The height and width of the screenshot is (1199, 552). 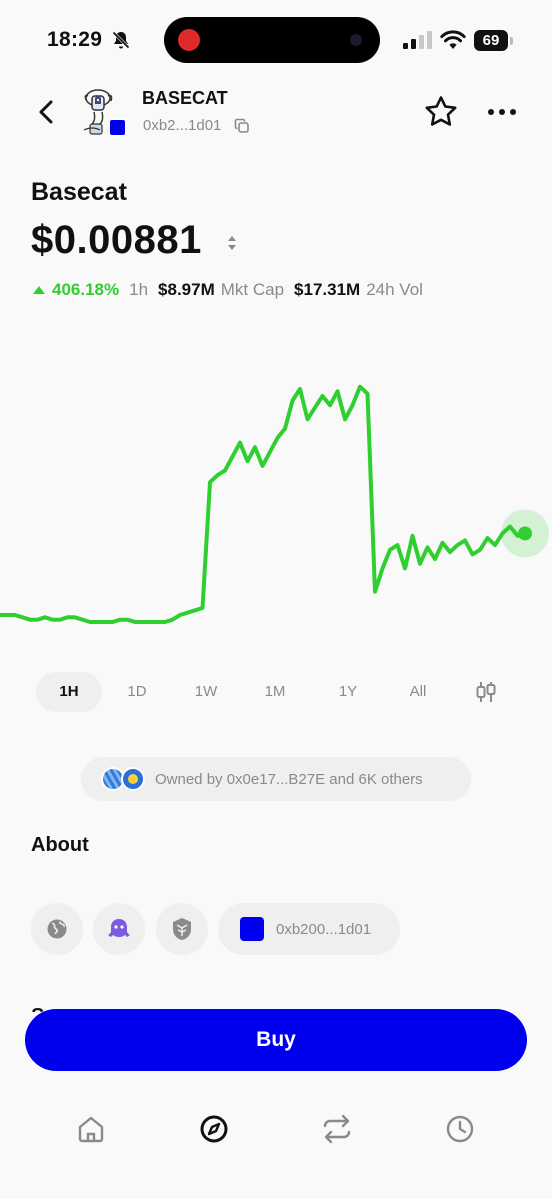 What do you see at coordinates (348, 692) in the screenshot?
I see `timeframe-1y: 1Y` at bounding box center [348, 692].